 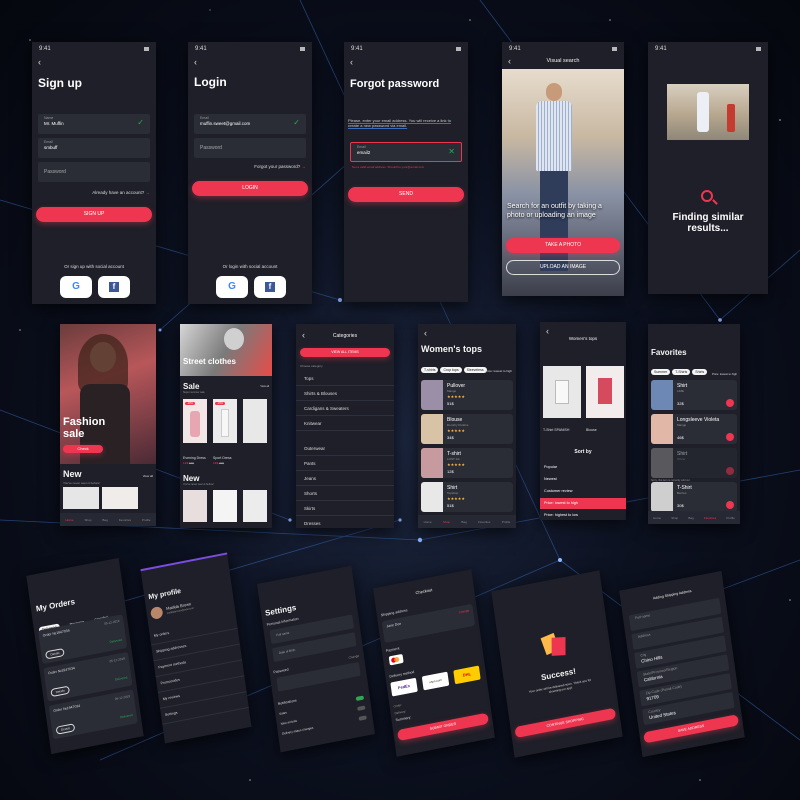 I want to click on sort-option: Customer review, so click(x=583, y=491).